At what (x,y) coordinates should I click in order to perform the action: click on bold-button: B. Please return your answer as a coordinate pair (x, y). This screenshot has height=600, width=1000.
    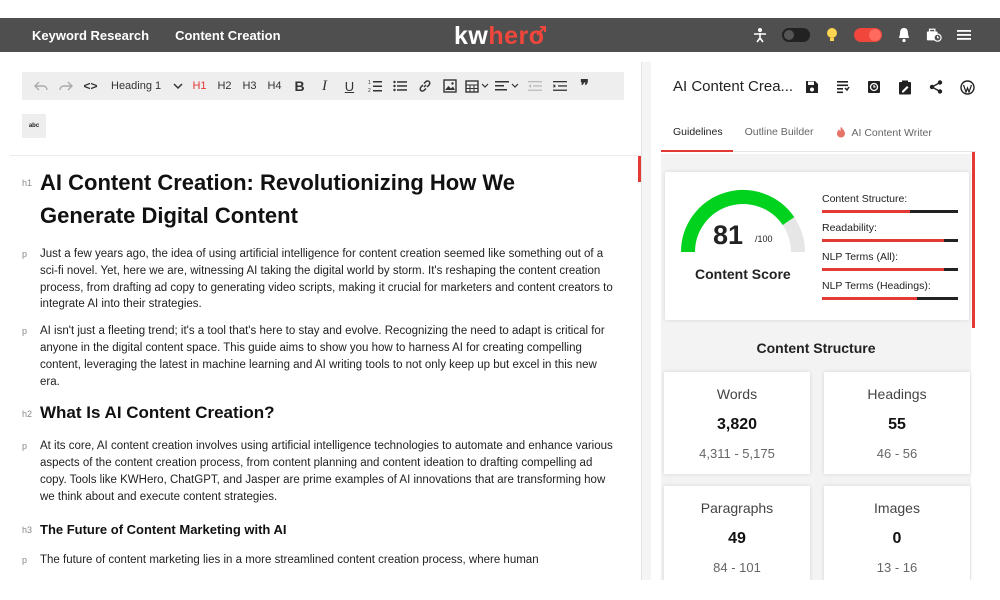
    Looking at the image, I should click on (299, 86).